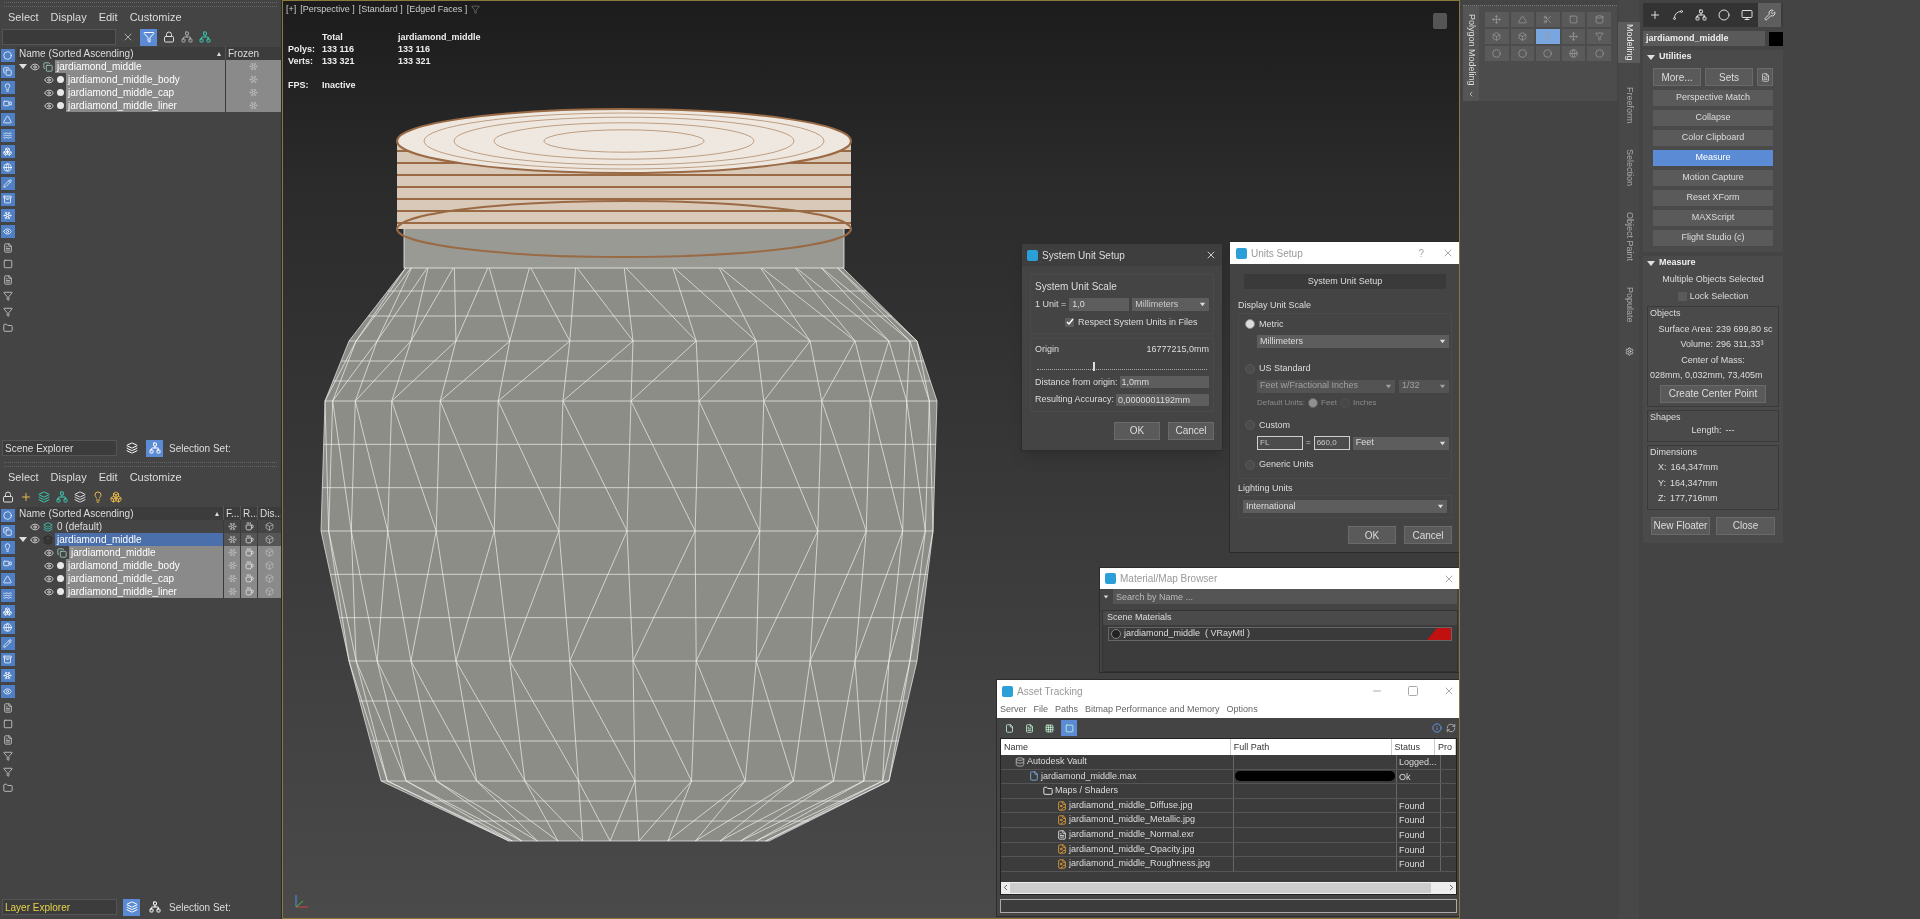 Image resolution: width=1920 pixels, height=919 pixels. What do you see at coordinates (1250, 324) in the screenshot?
I see `radio-button` at bounding box center [1250, 324].